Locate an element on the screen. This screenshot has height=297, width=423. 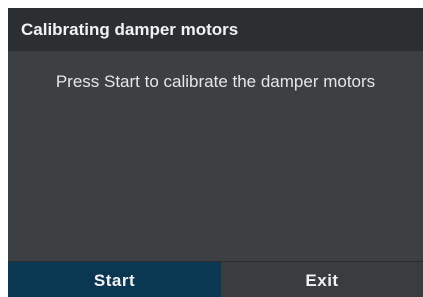
dialog-title-bar: Calibrating damper motors is located at coordinates (215, 29).